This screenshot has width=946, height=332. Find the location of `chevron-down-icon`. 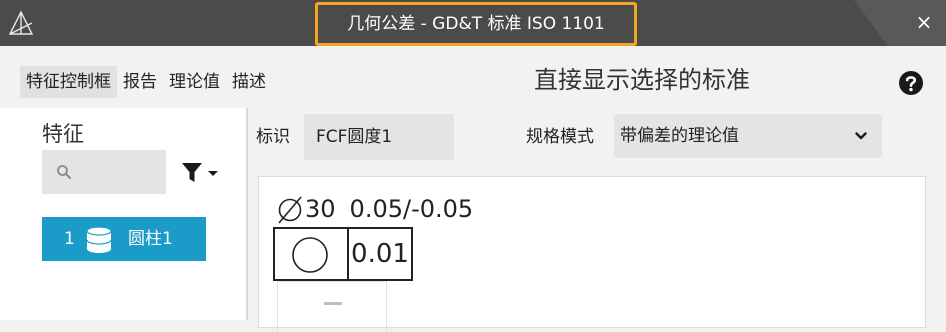

chevron-down-icon is located at coordinates (861, 136).